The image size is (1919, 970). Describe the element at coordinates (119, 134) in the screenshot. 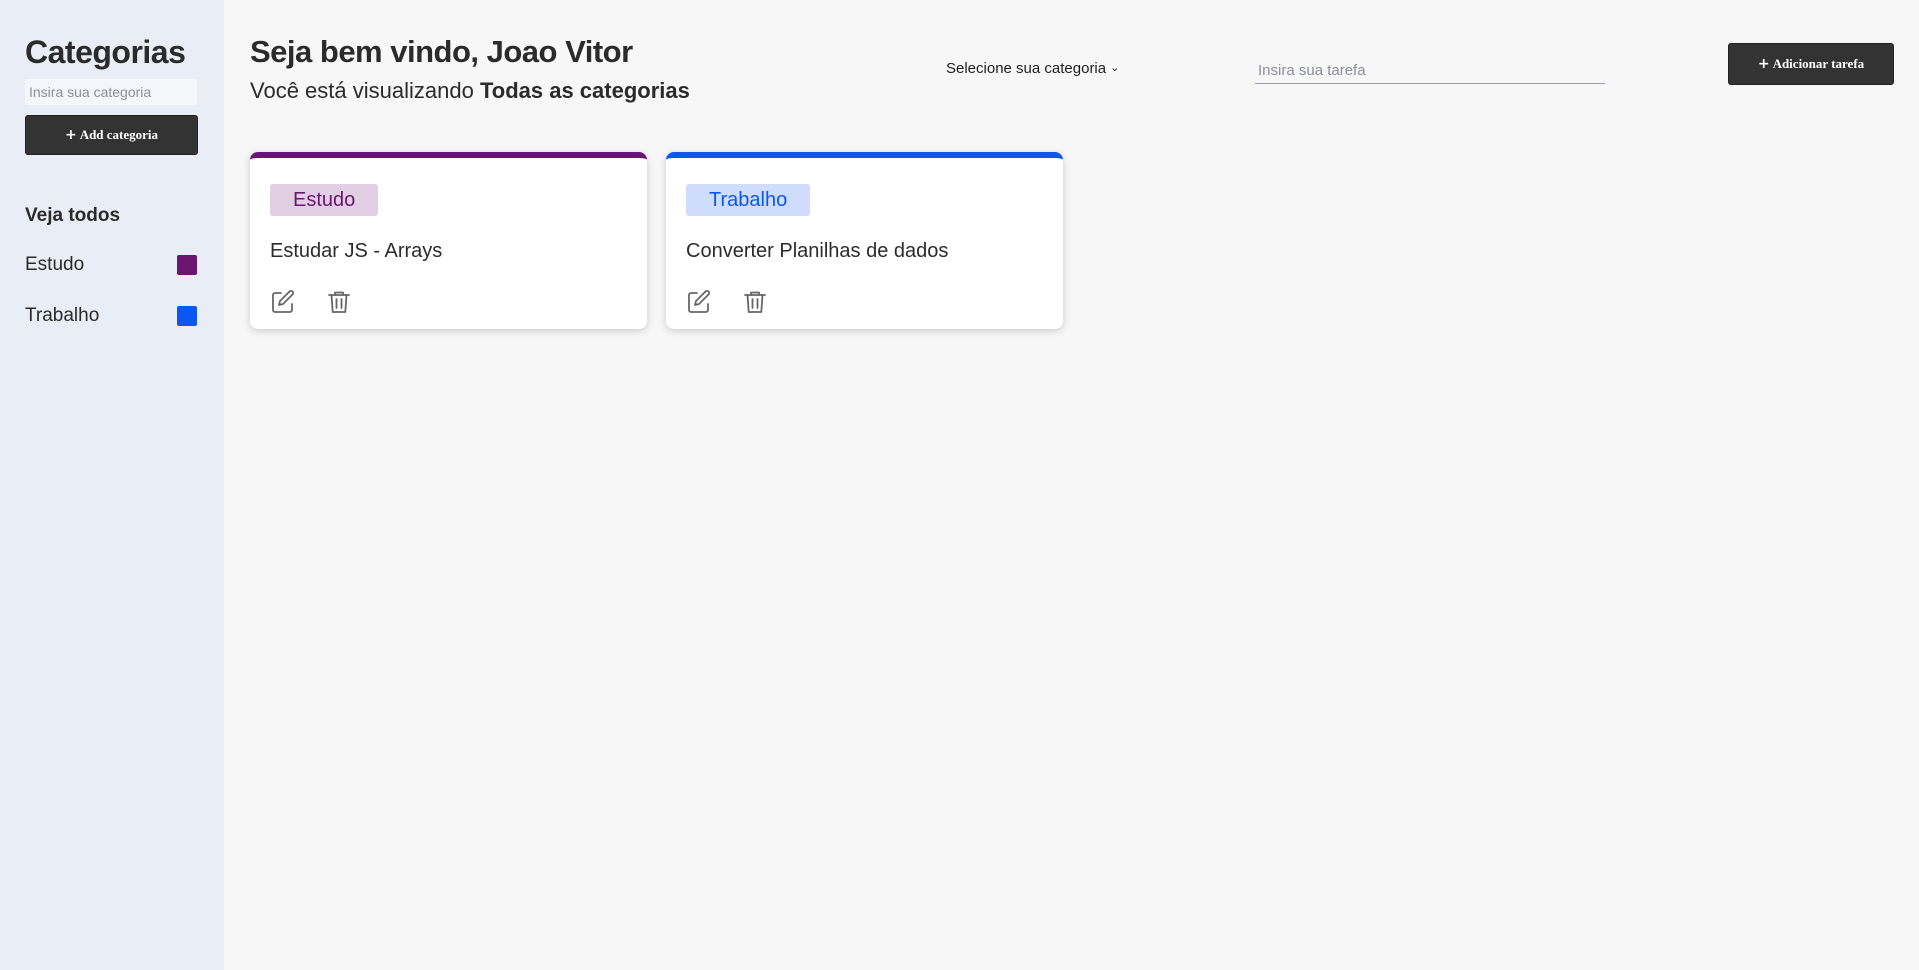

I see `add-category-label: Add categoria` at that location.